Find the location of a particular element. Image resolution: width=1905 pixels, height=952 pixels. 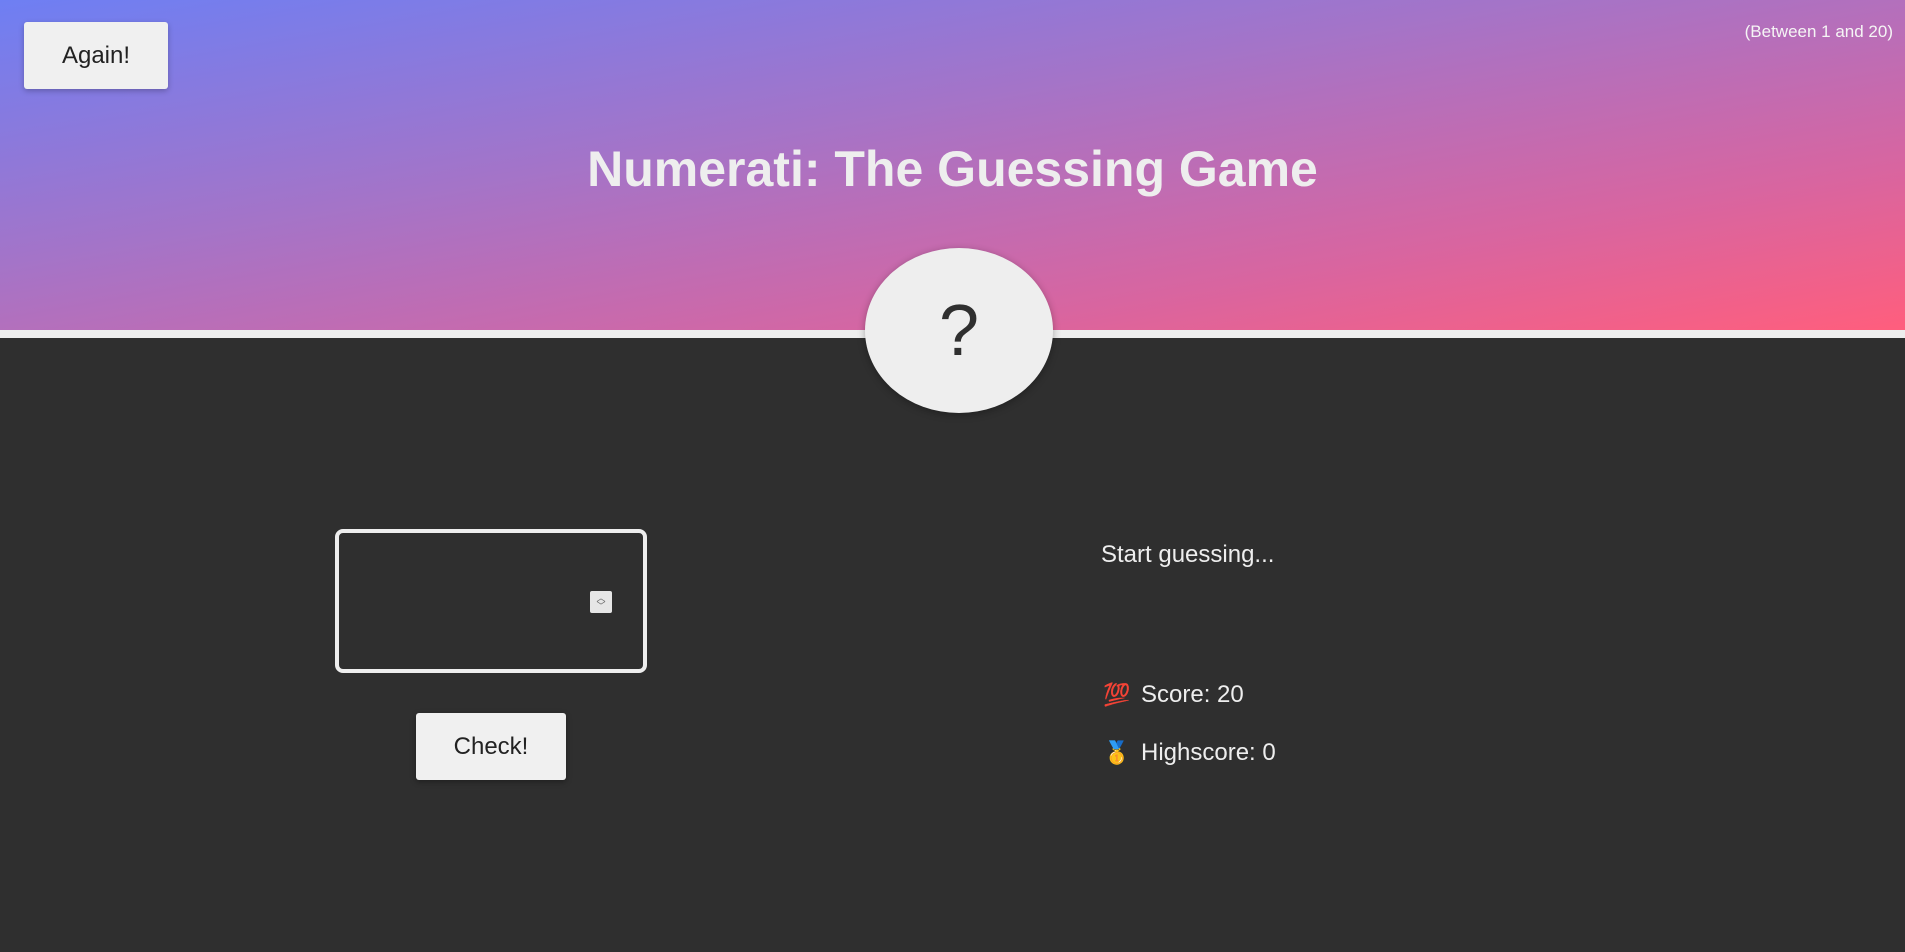

spinner-down-icon: ﹀ is located at coordinates (600, 606).